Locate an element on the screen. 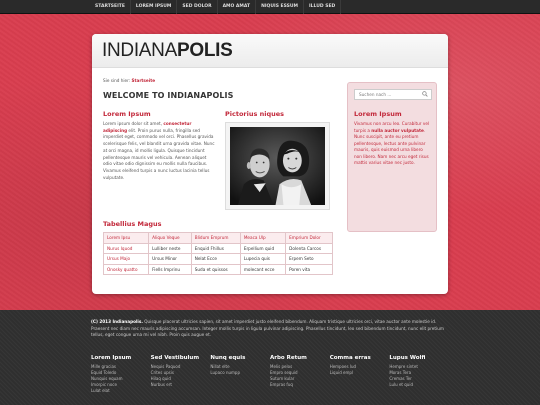 The image size is (540, 405). table-cell: Lulliber neste is located at coordinates (170, 248).